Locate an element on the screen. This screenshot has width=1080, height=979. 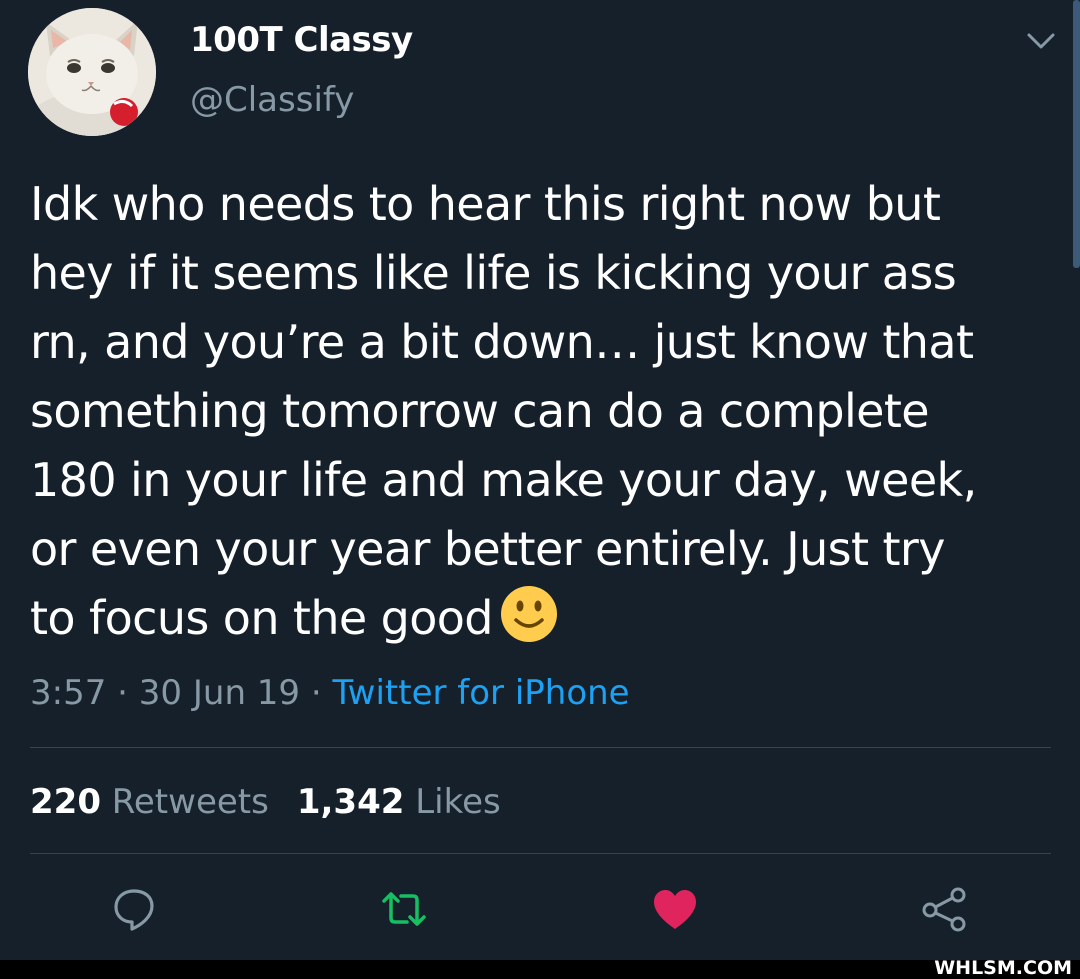
likes-stat: 1,342 Likes is located at coordinates (399, 802).